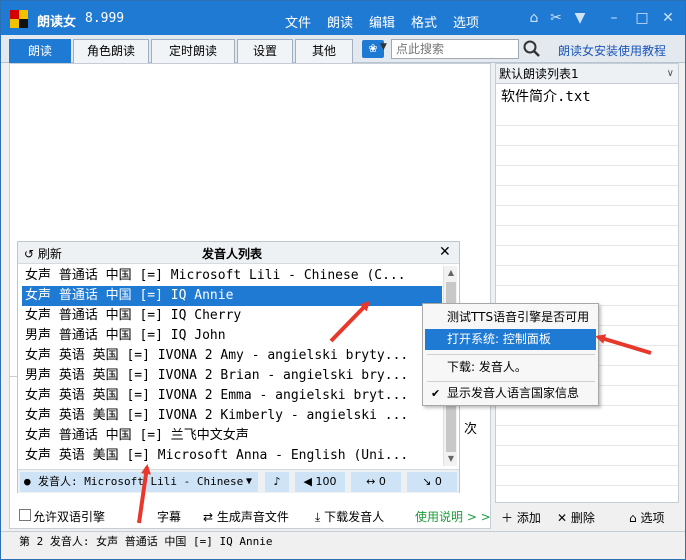 This screenshot has width=686, height=560. I want to click on tab-settings: 设置, so click(265, 51).